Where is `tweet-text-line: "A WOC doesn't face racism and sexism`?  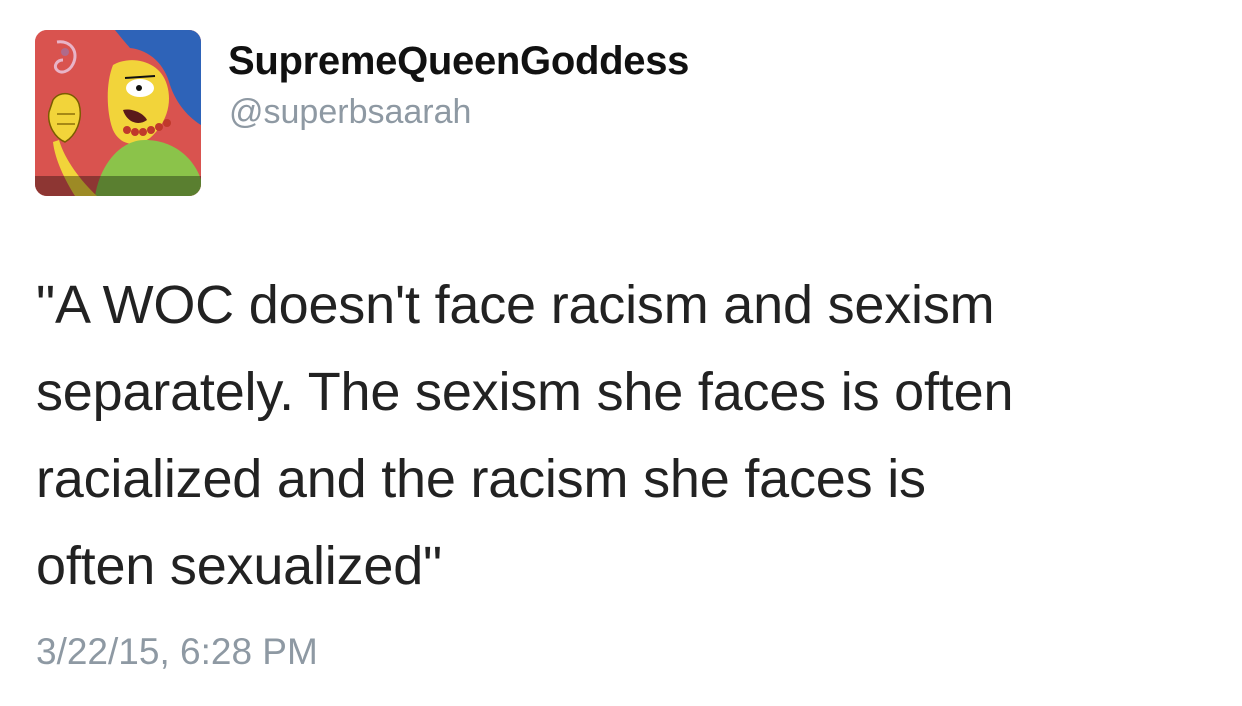
tweet-text-line: "A WOC doesn't face racism and sexism is located at coordinates (515, 305).